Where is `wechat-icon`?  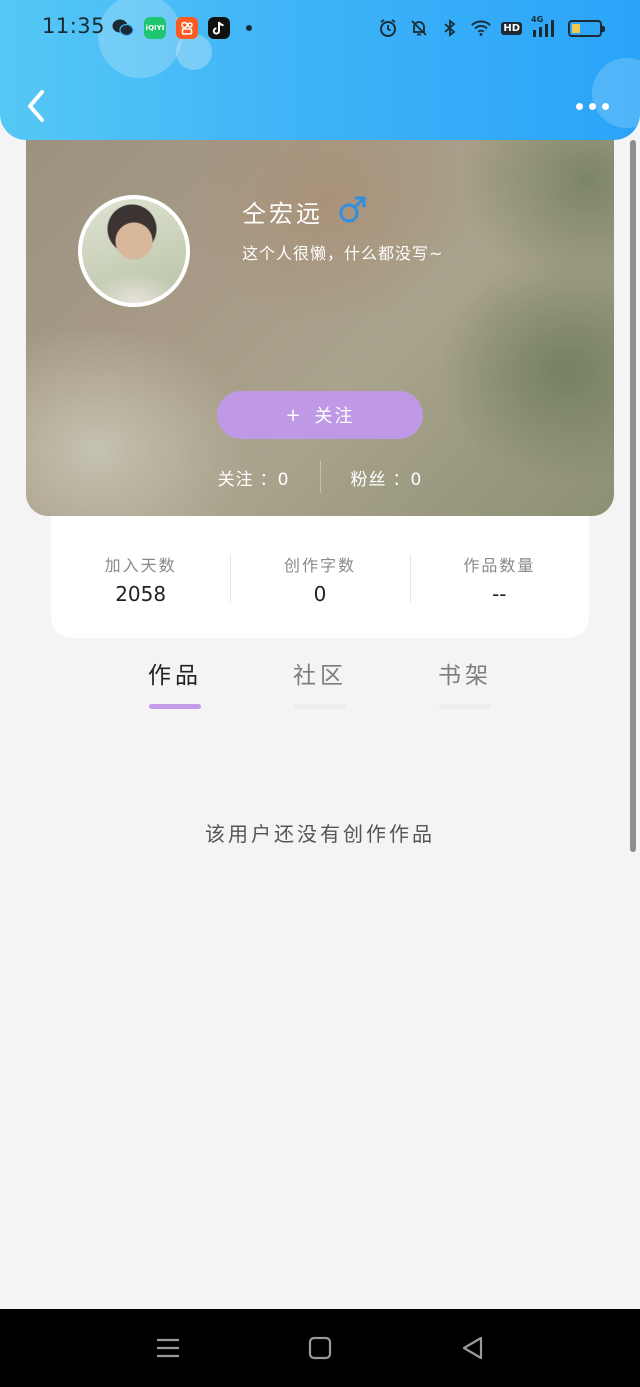
wechat-icon is located at coordinates (123, 28).